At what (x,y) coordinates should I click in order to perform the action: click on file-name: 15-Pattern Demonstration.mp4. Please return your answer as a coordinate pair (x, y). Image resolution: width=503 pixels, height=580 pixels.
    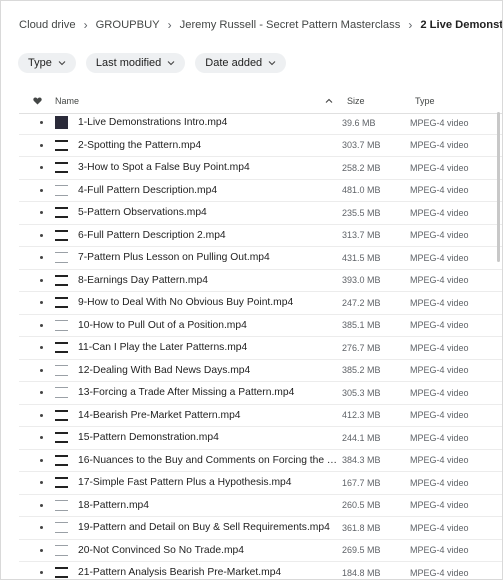
    Looking at the image, I should click on (210, 437).